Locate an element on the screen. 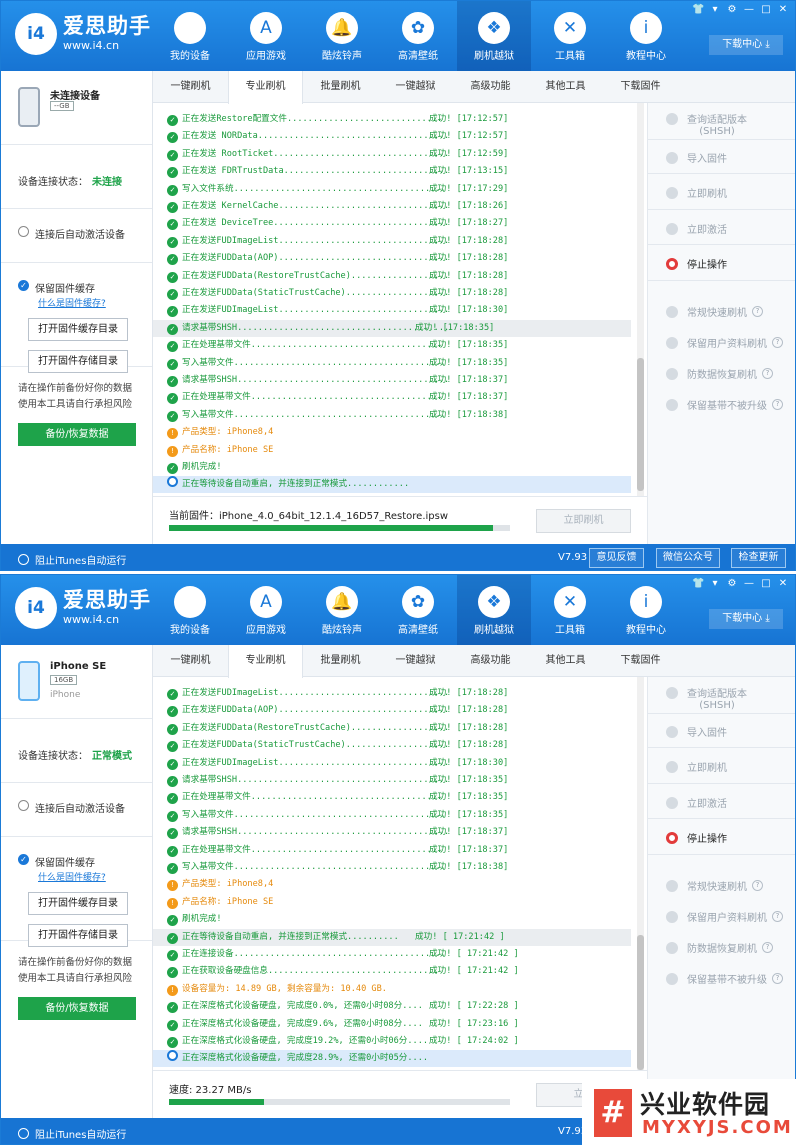  flash-now-button: 立即刷机 is located at coordinates (583, 521).